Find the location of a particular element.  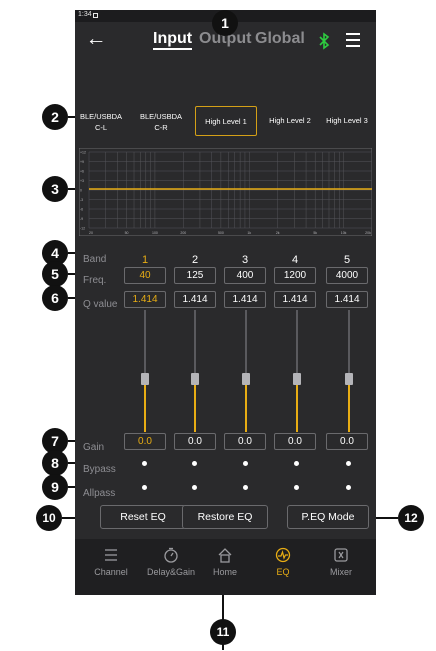

x-tick-label: 20 is located at coordinates (91, 233).